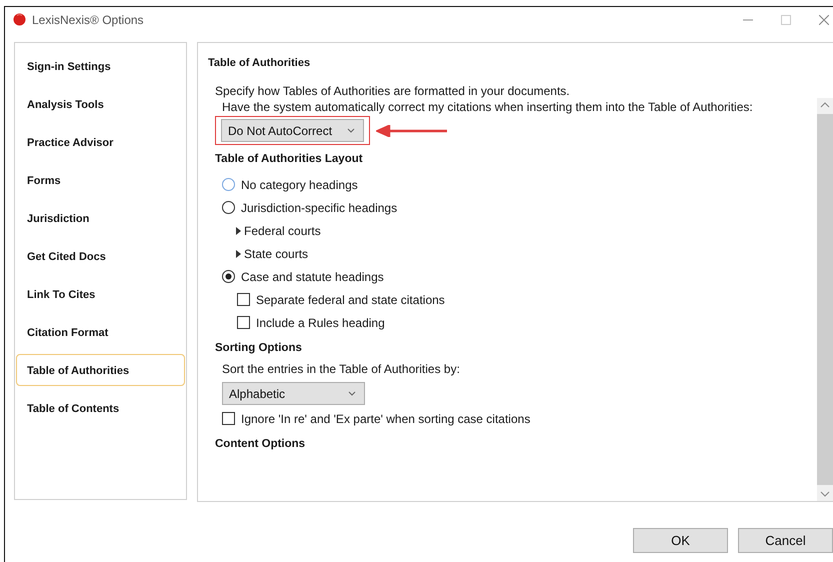 The width and height of the screenshot is (833, 562). Describe the element at coordinates (100, 218) in the screenshot. I see `sidebar-item: Jurisdiction` at that location.